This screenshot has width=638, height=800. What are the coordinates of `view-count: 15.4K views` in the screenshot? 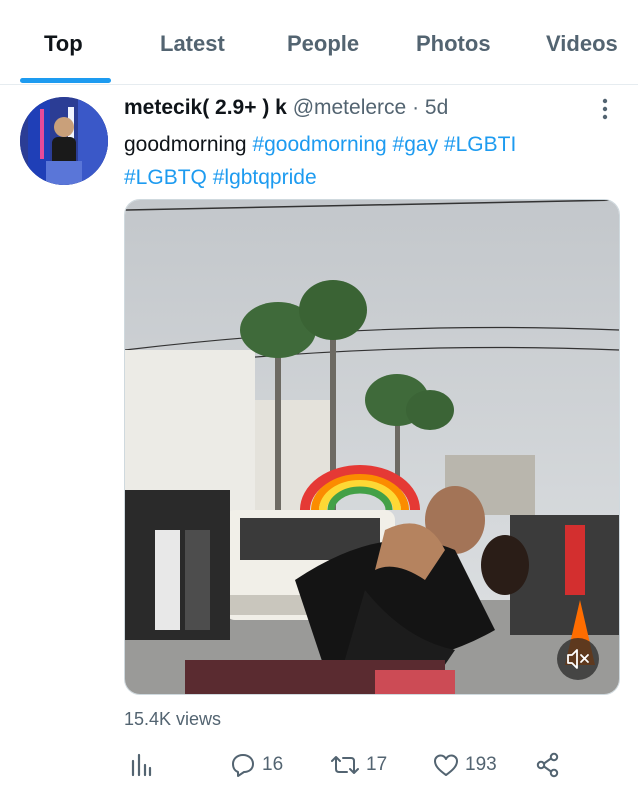 It's located at (173, 719).